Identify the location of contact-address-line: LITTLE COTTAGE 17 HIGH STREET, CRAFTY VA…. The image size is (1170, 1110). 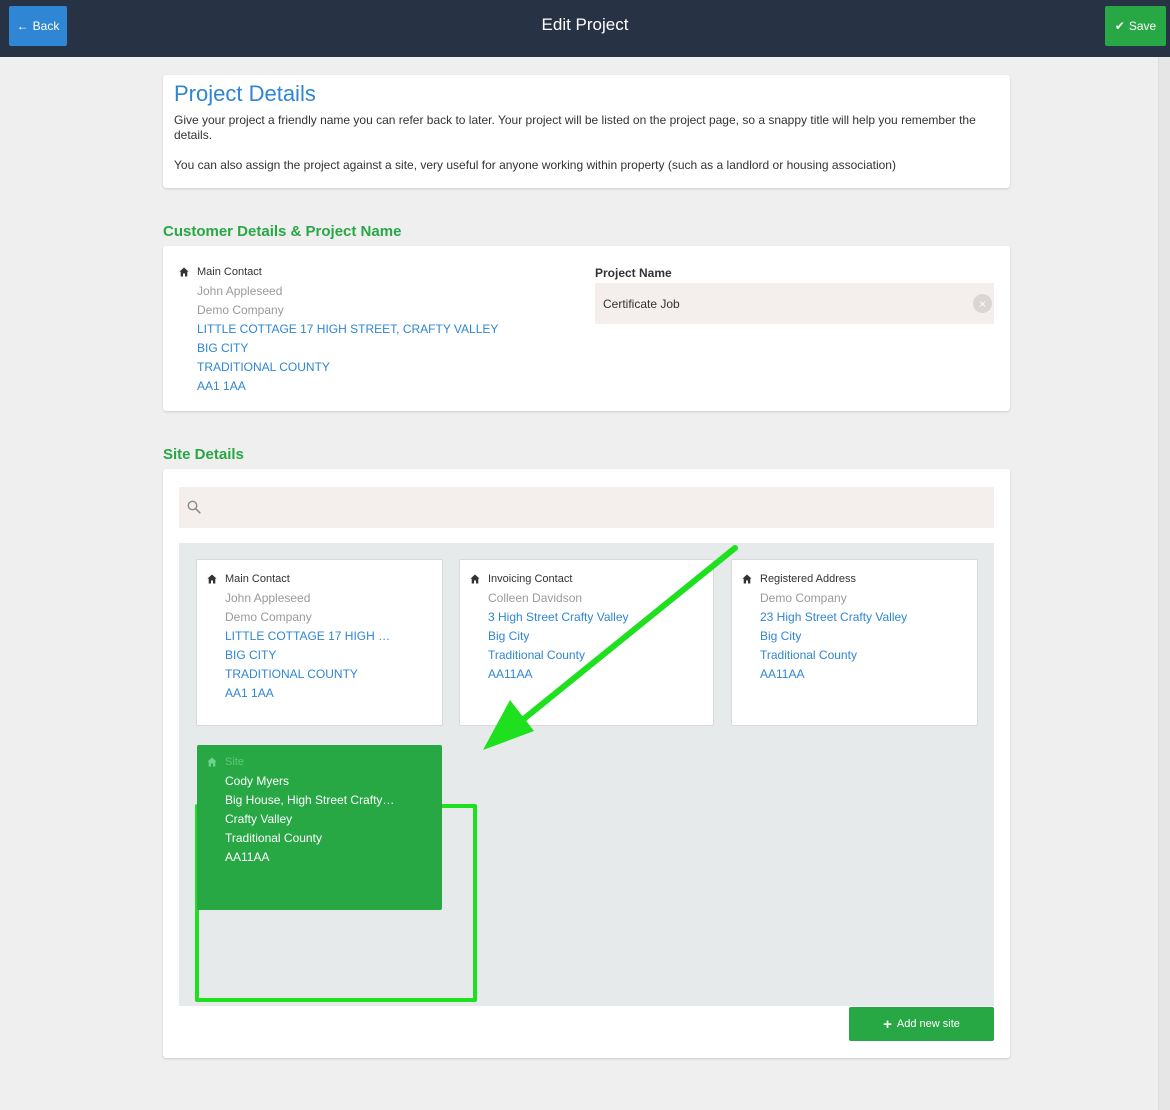
(359, 329).